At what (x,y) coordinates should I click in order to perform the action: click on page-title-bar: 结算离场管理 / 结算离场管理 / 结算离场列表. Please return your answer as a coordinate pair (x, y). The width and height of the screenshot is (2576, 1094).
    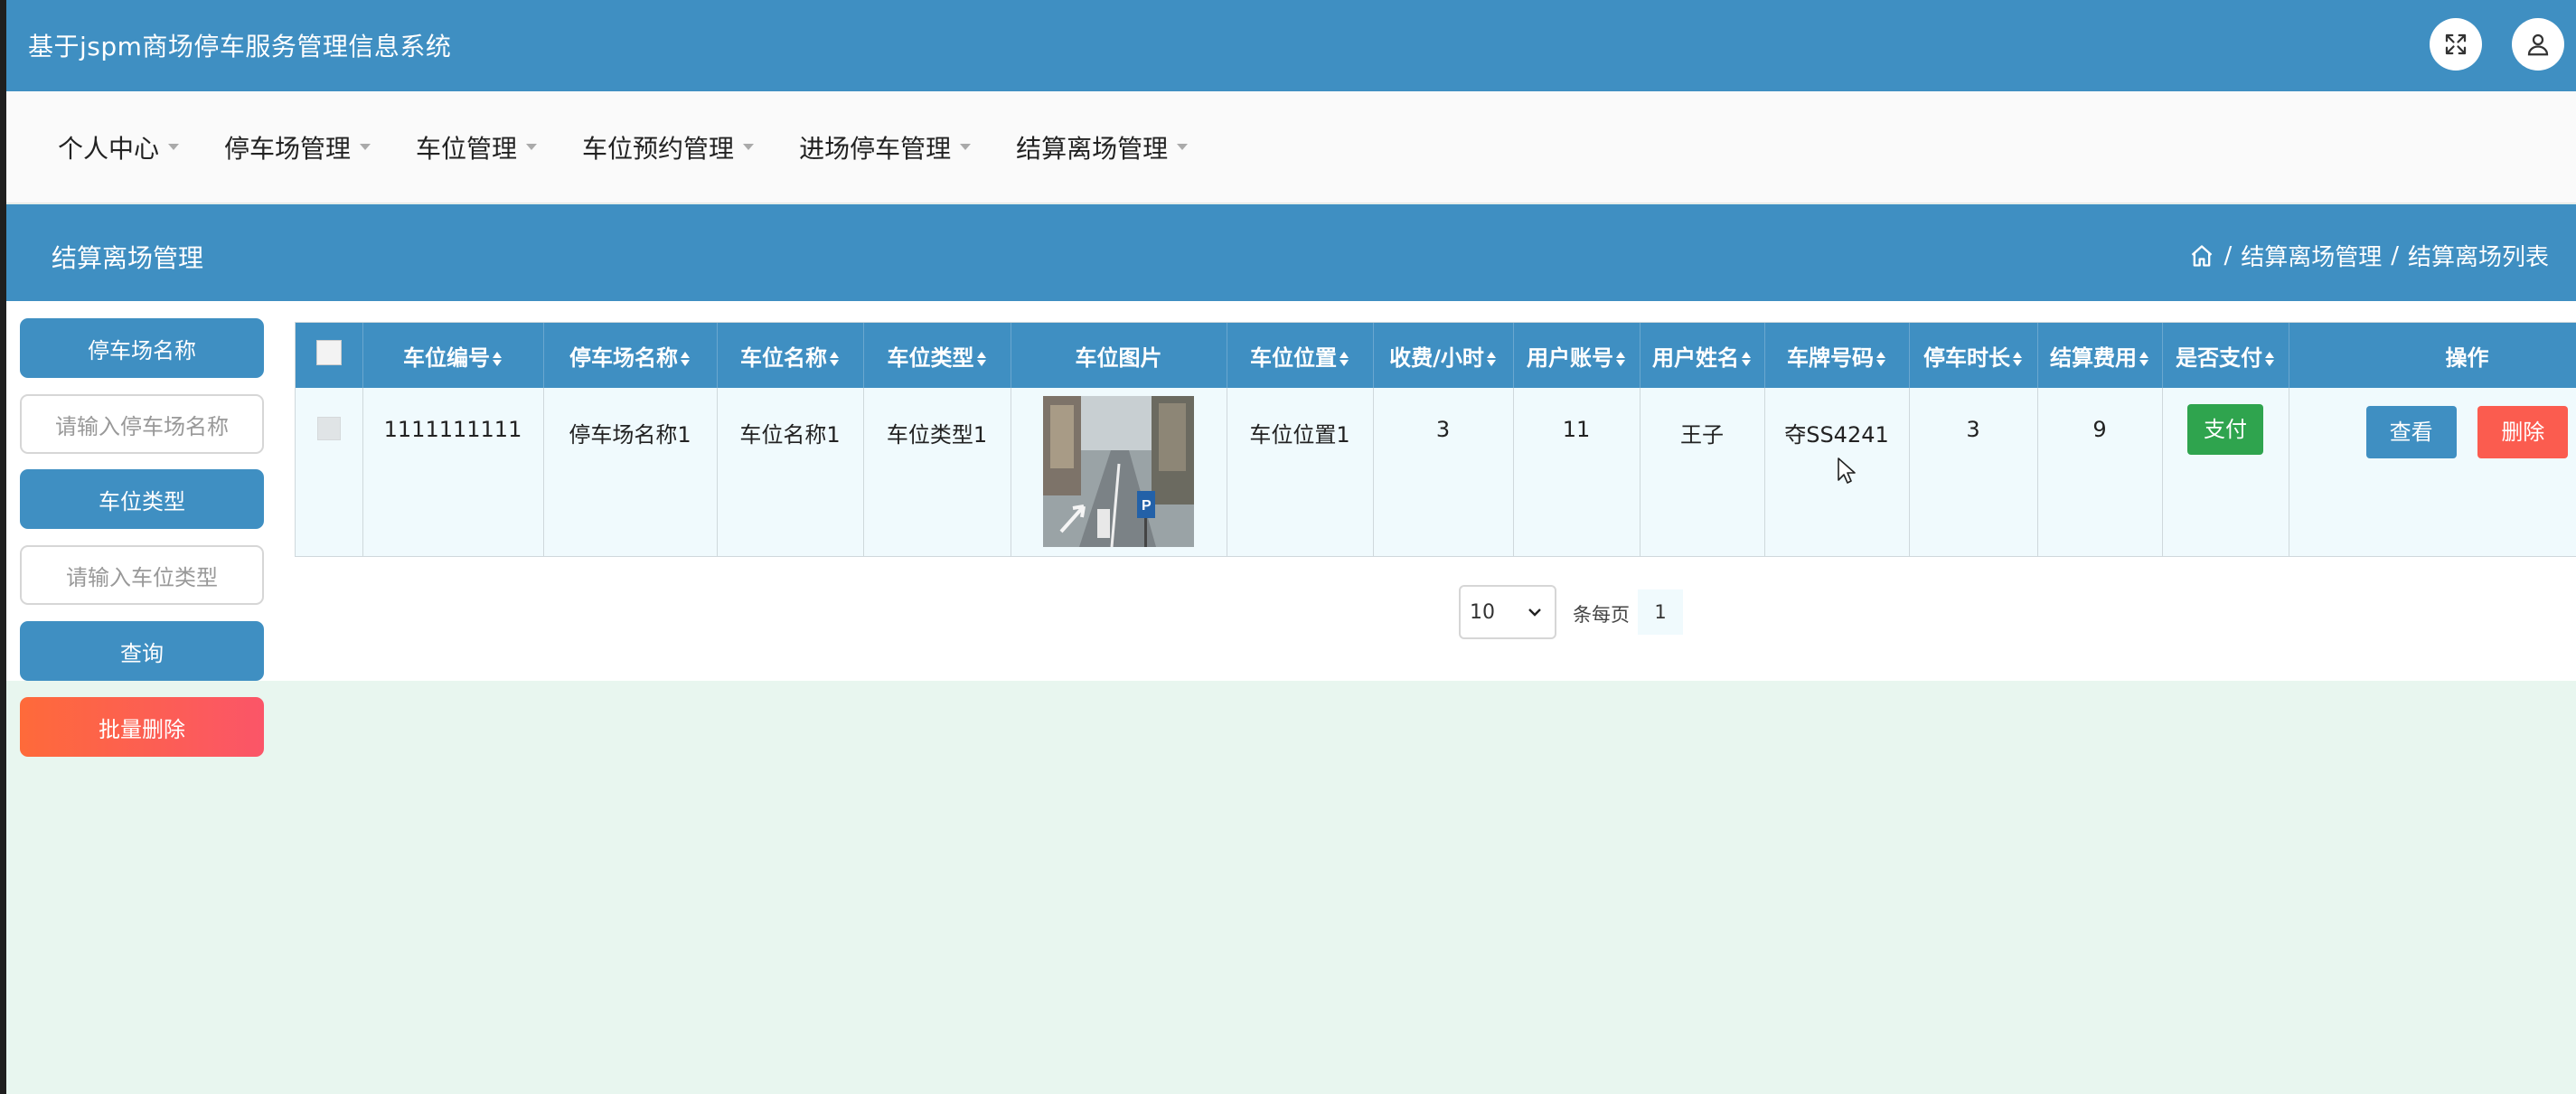
    Looking at the image, I should click on (1291, 252).